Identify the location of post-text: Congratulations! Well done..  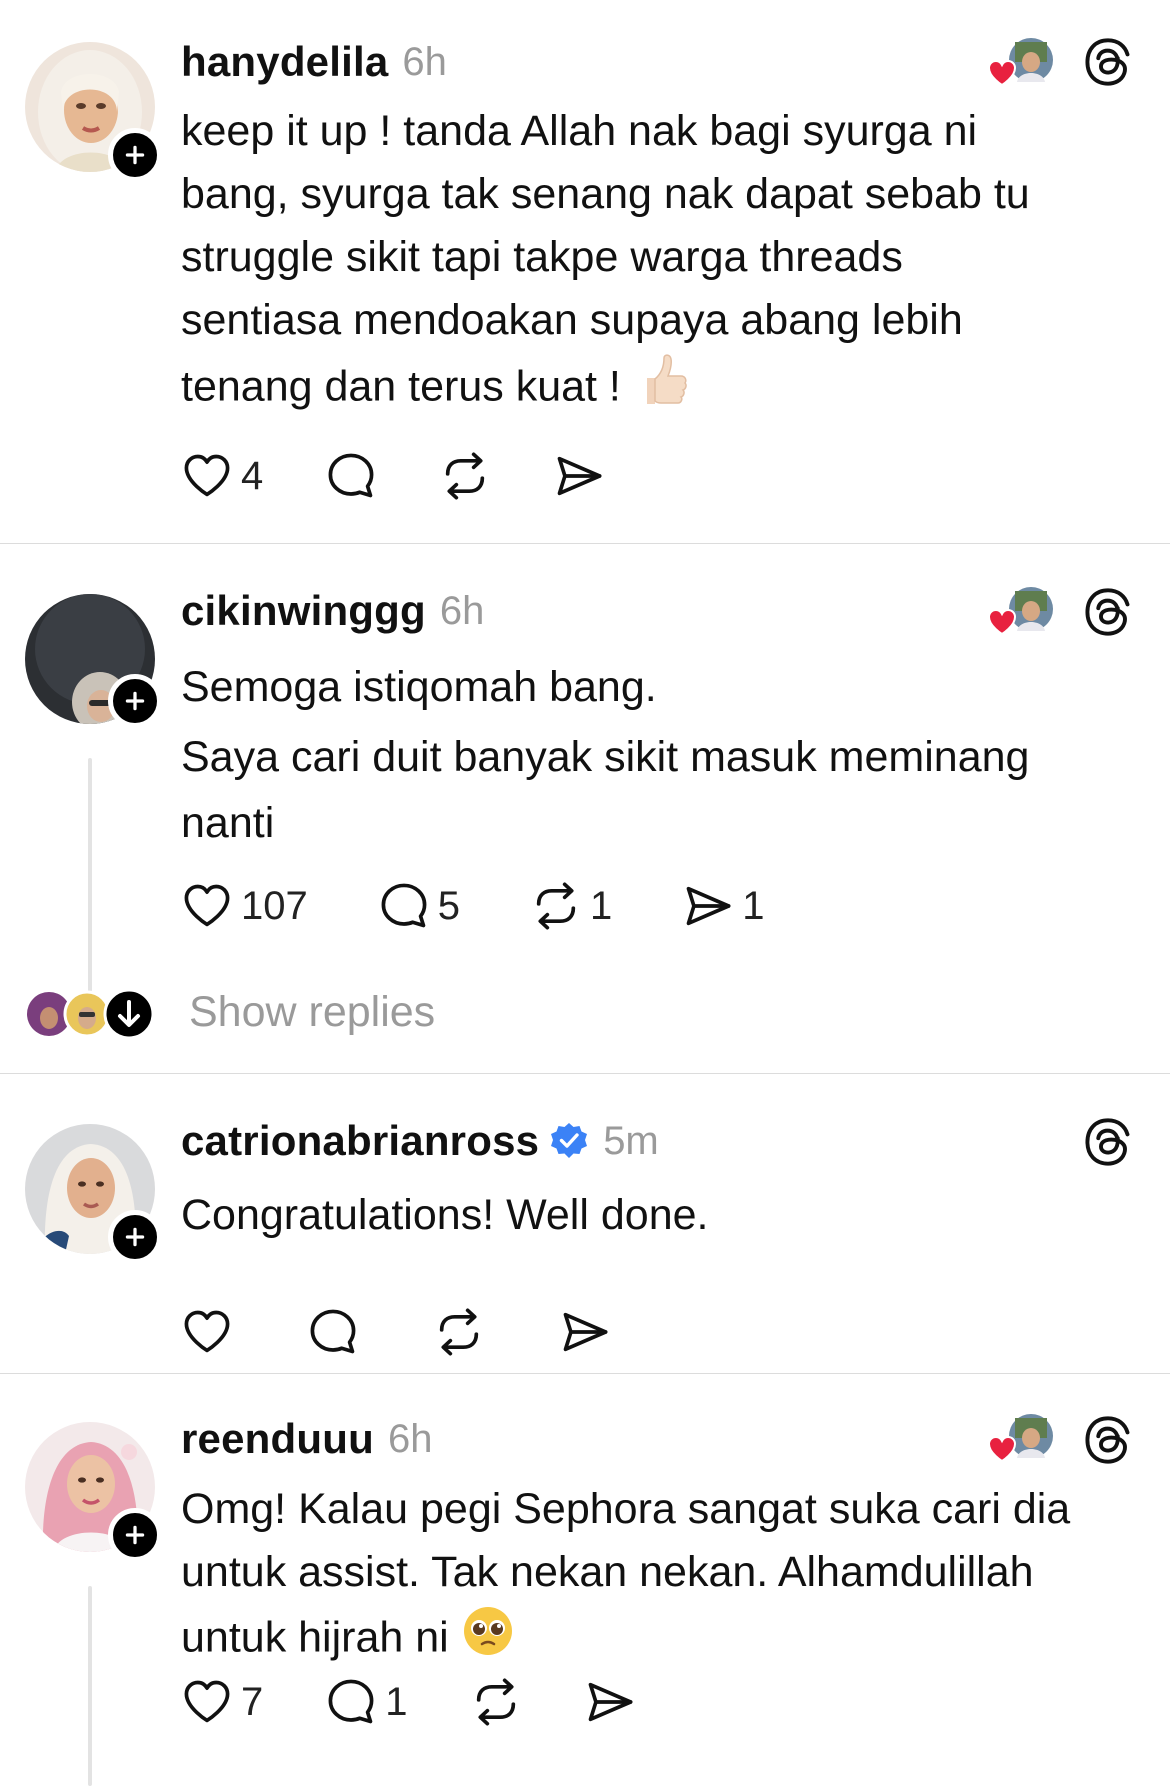
(661, 1215).